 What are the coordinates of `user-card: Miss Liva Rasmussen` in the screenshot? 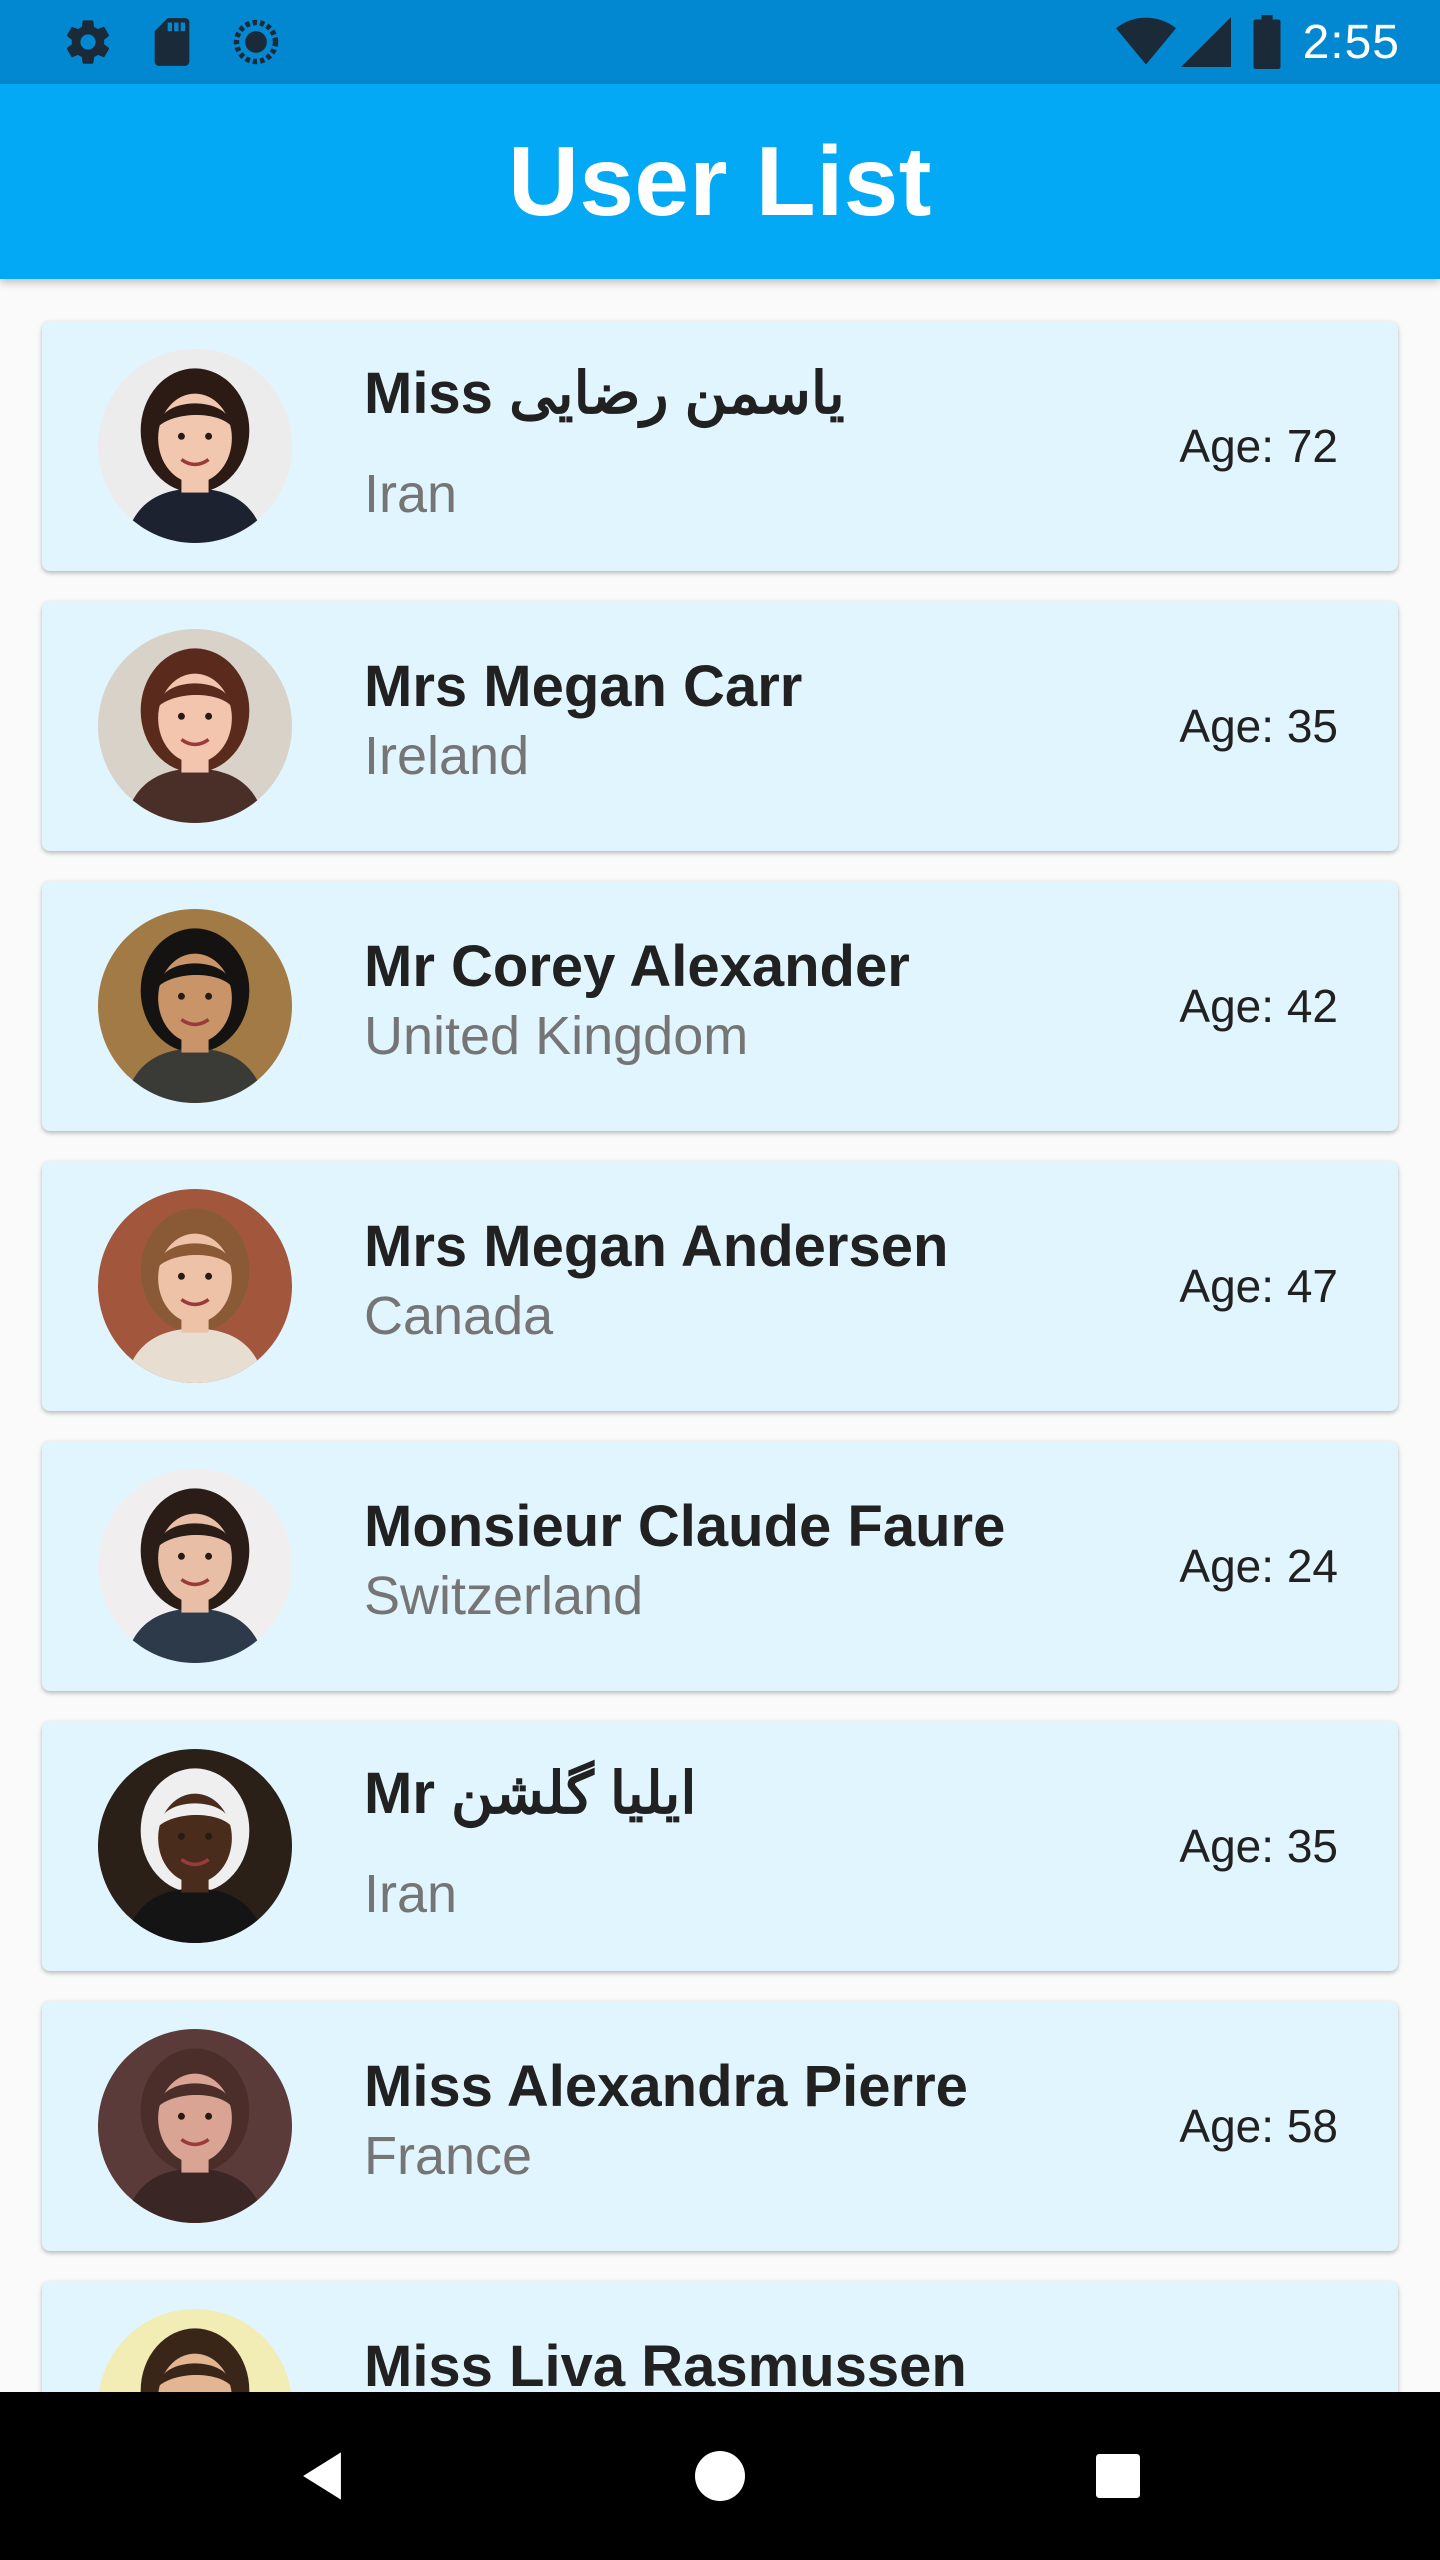 It's located at (720, 2336).